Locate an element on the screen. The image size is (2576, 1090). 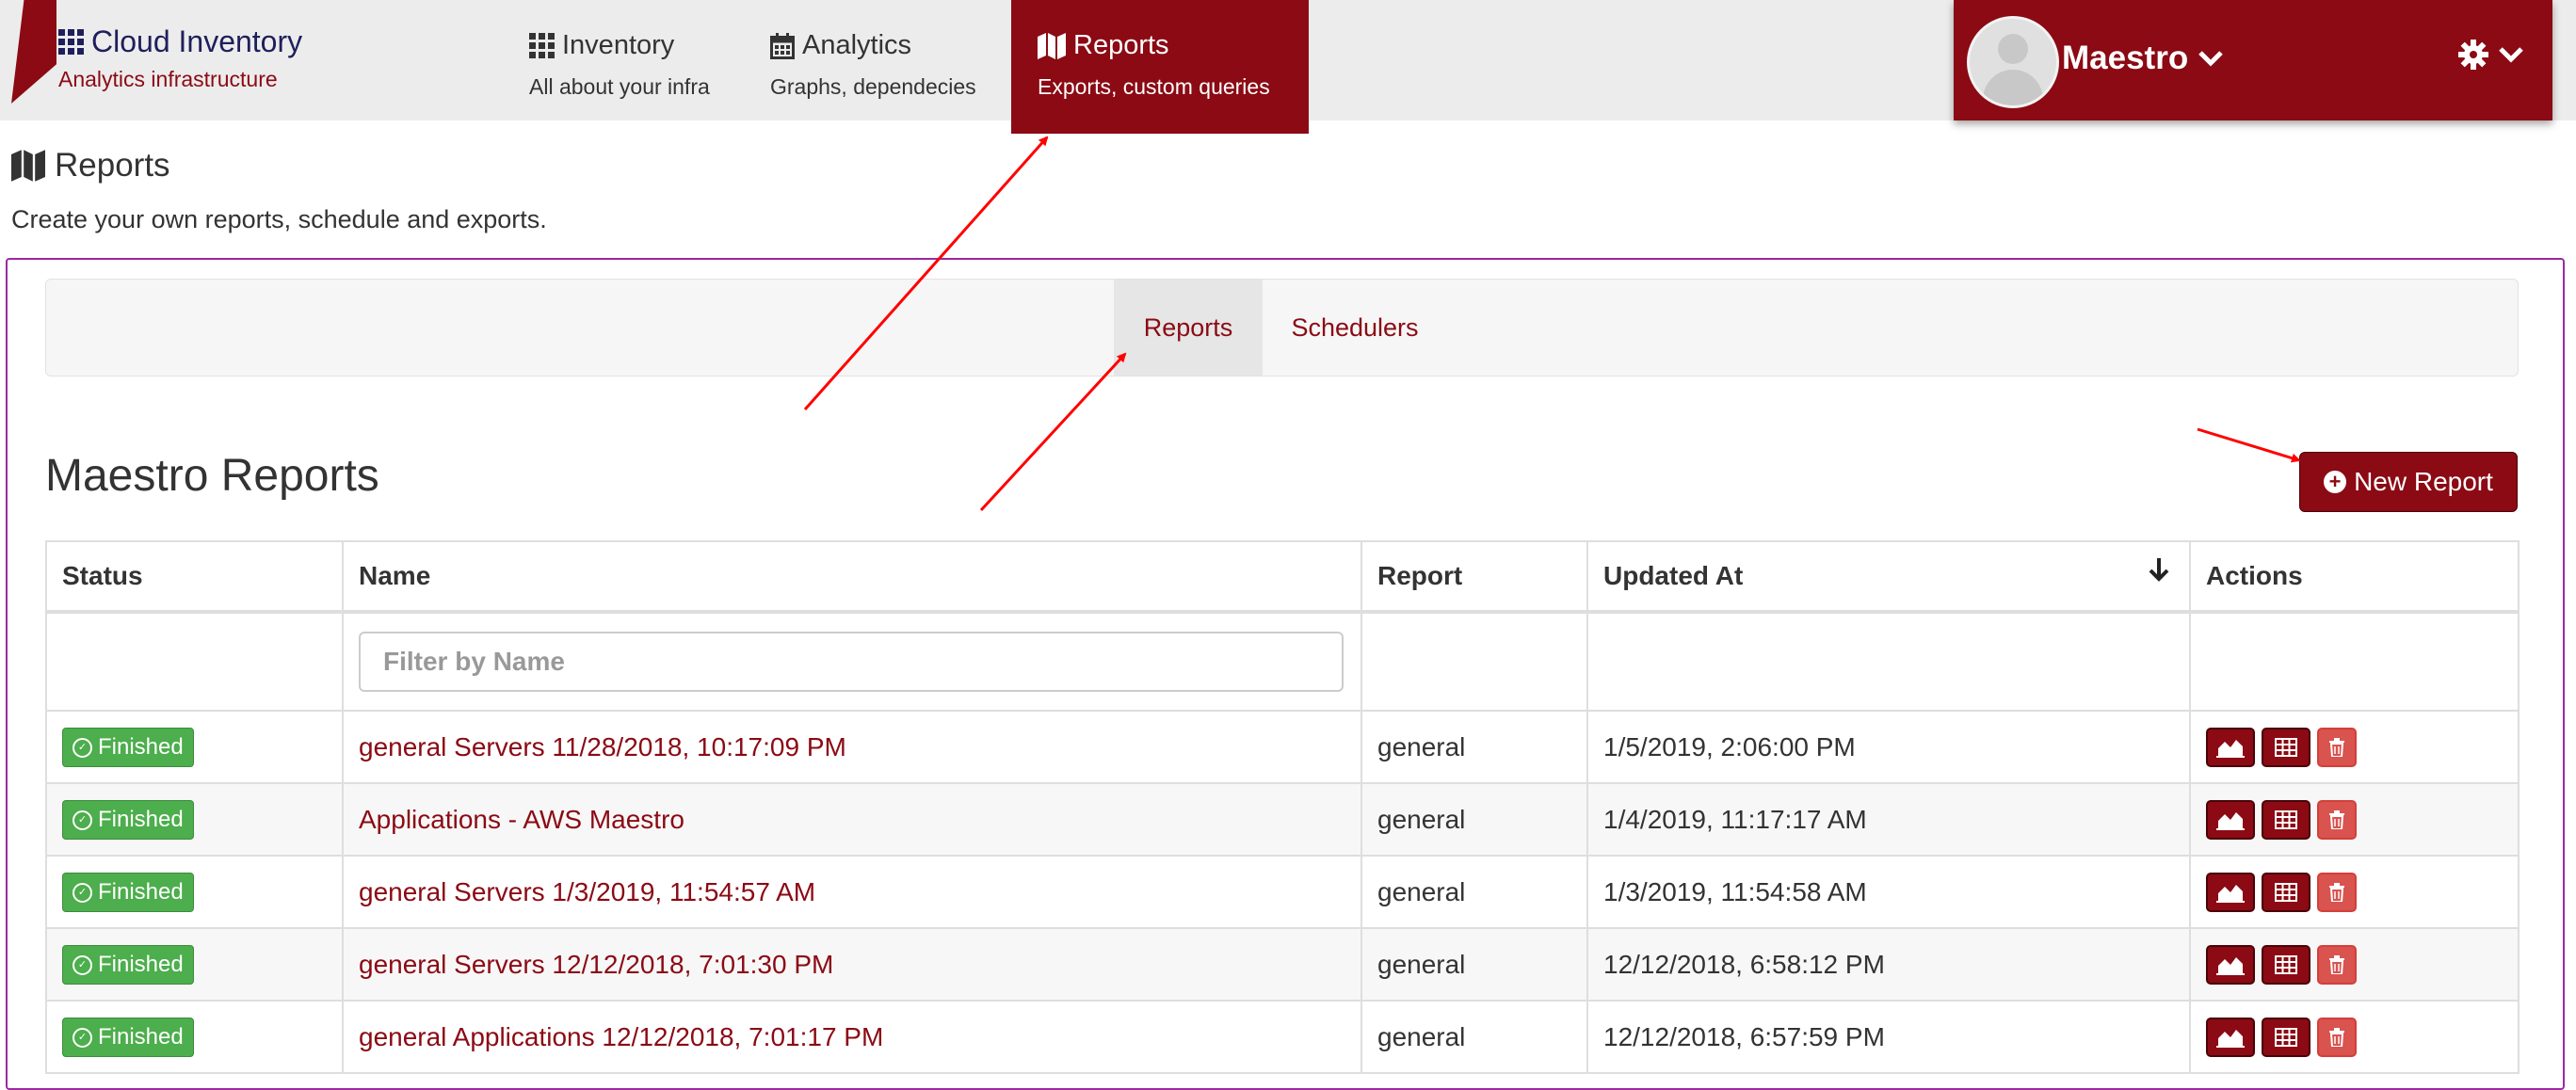
grid-icon is located at coordinates (71, 42).